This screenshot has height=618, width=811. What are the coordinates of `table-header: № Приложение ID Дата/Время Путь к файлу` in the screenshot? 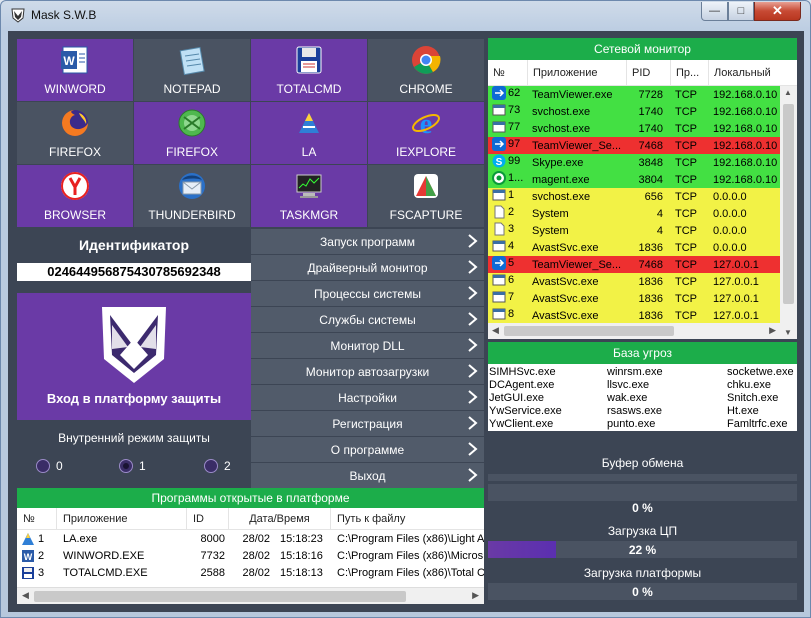 It's located at (250, 519).